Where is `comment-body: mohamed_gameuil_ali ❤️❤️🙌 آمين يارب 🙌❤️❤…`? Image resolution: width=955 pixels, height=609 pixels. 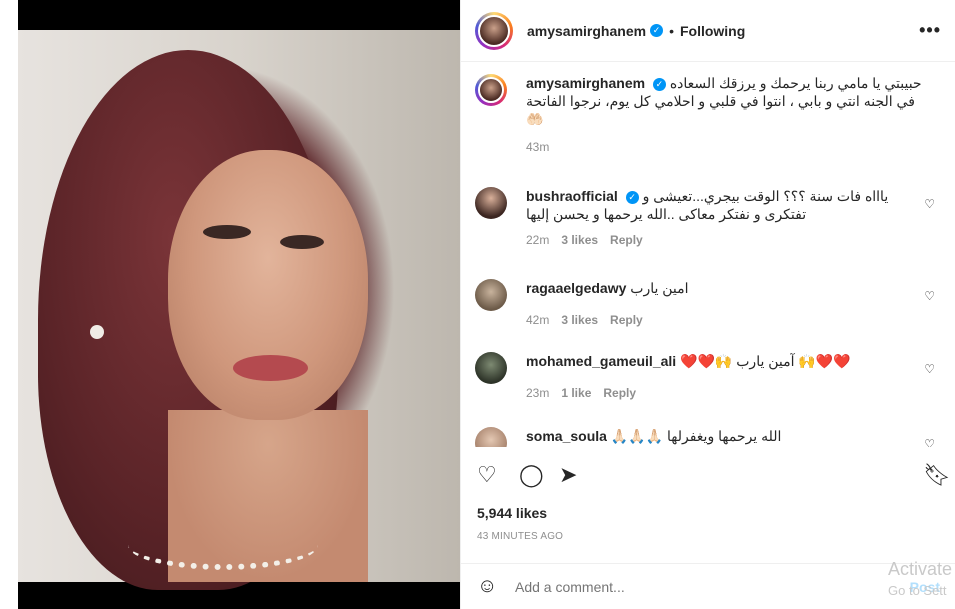
comment-body: mohamed_gameuil_ali ❤️❤️🙌 آمين يارب 🙌❤️❤… is located at coordinates (728, 376).